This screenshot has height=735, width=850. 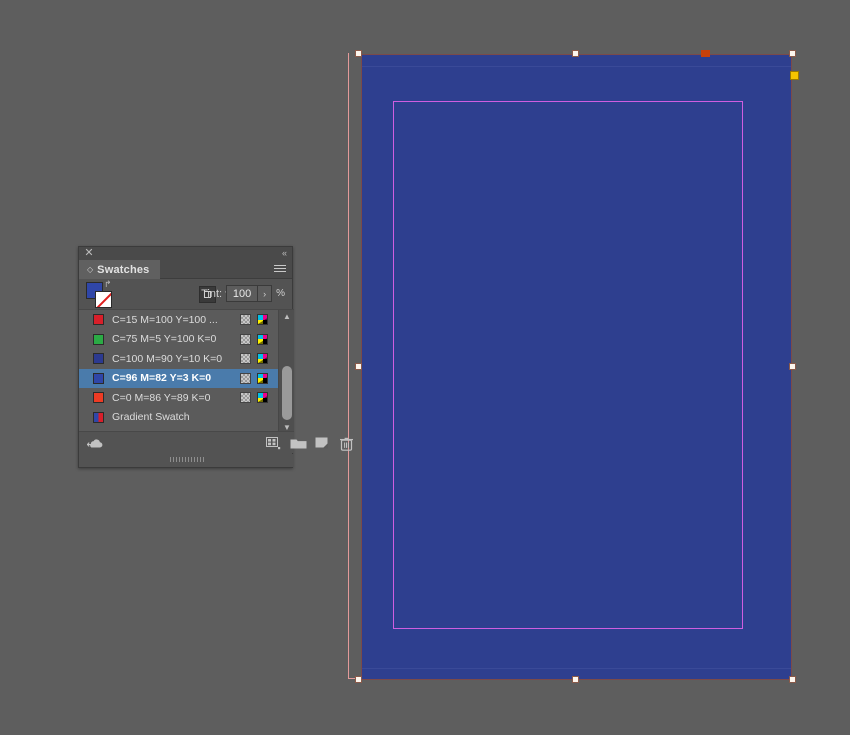 I want to click on tint-field: ›, so click(x=249, y=293).